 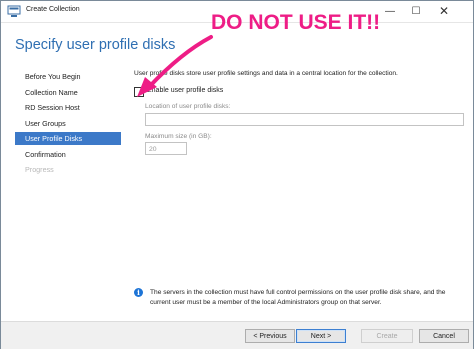 I want to click on nav-progress: Progress, so click(x=39, y=169).